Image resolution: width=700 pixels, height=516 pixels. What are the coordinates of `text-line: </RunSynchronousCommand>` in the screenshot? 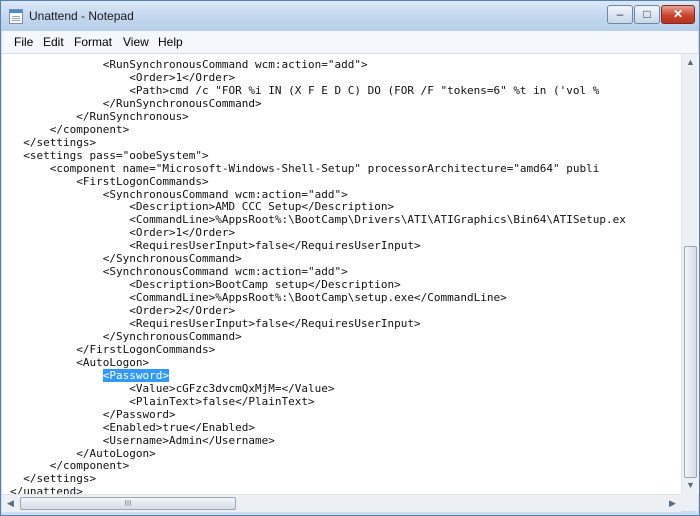 It's located at (136, 103).